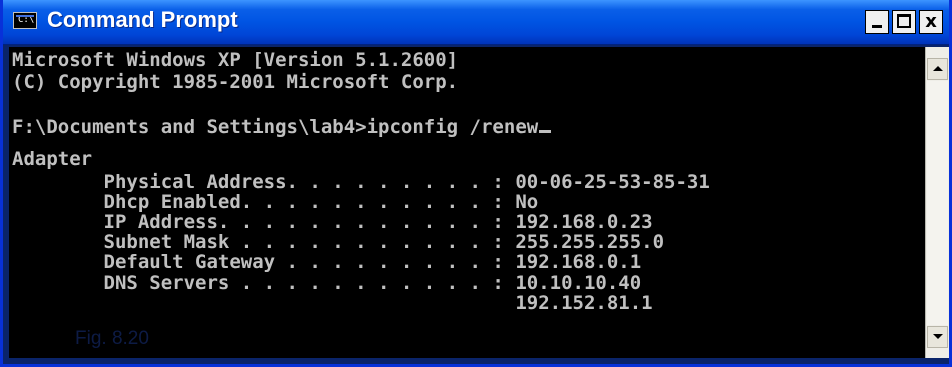 This screenshot has height=367, width=952. I want to click on console-line-dhcp: Dhcp Enabled. . . . . . . . . . . : No, so click(275, 202).